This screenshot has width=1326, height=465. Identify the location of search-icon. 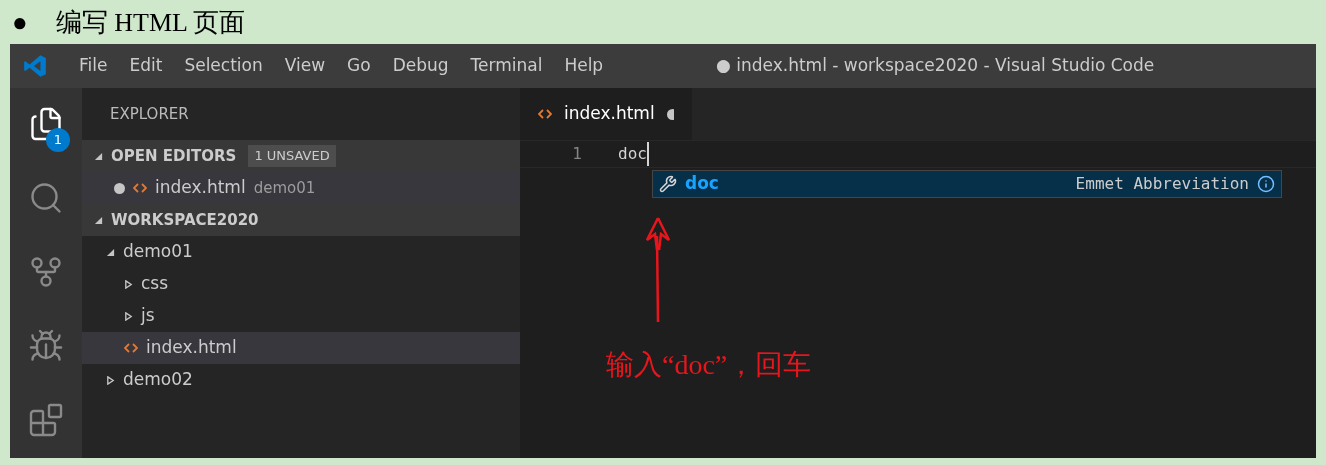
(46, 198).